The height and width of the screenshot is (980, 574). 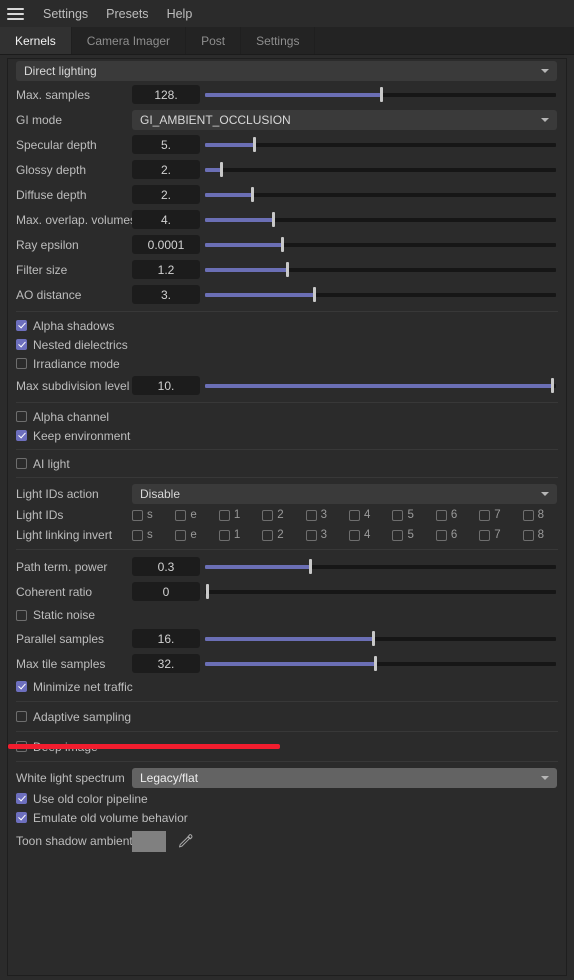 I want to click on row-emulate-old-volume-behavior: Emulate old volume behavior, so click(x=287, y=817).